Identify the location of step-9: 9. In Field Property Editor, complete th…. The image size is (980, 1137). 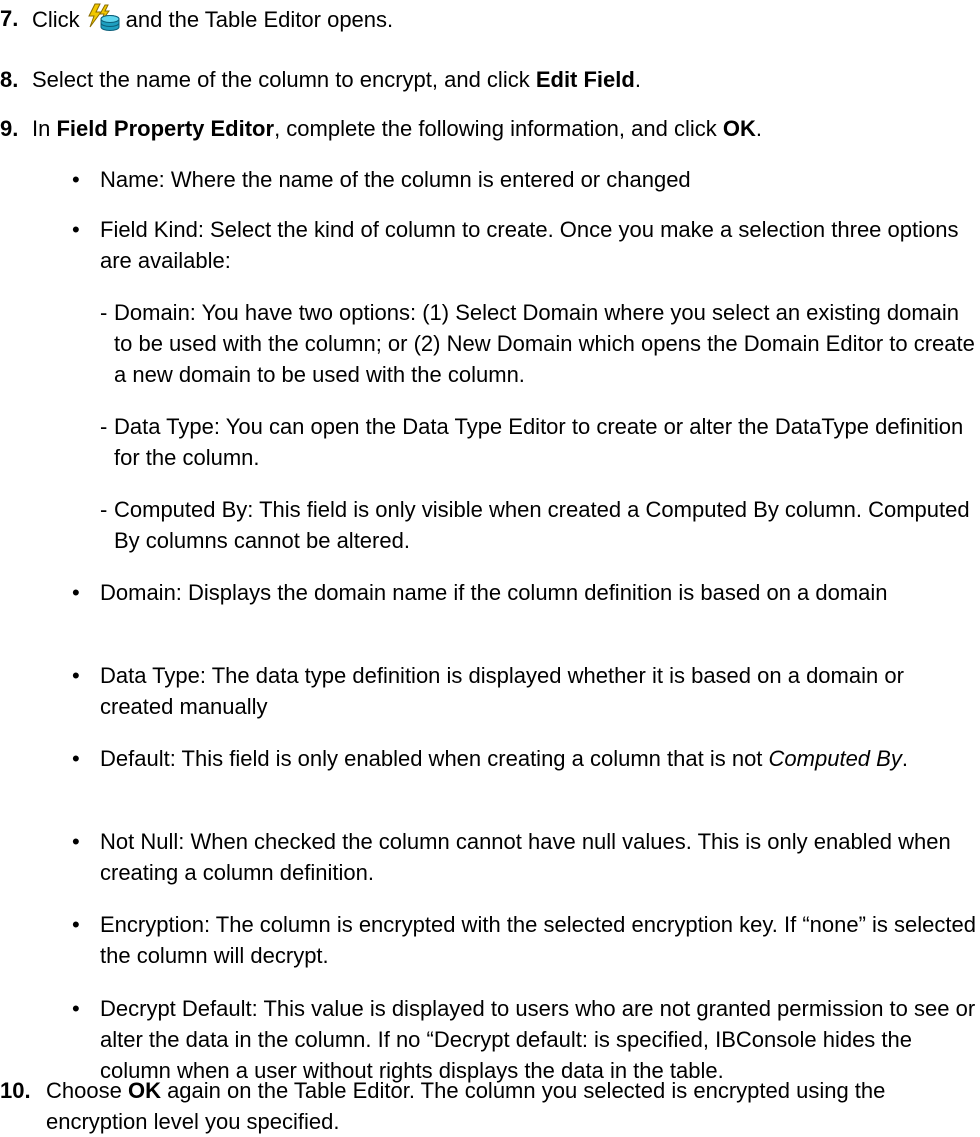
(487, 128).